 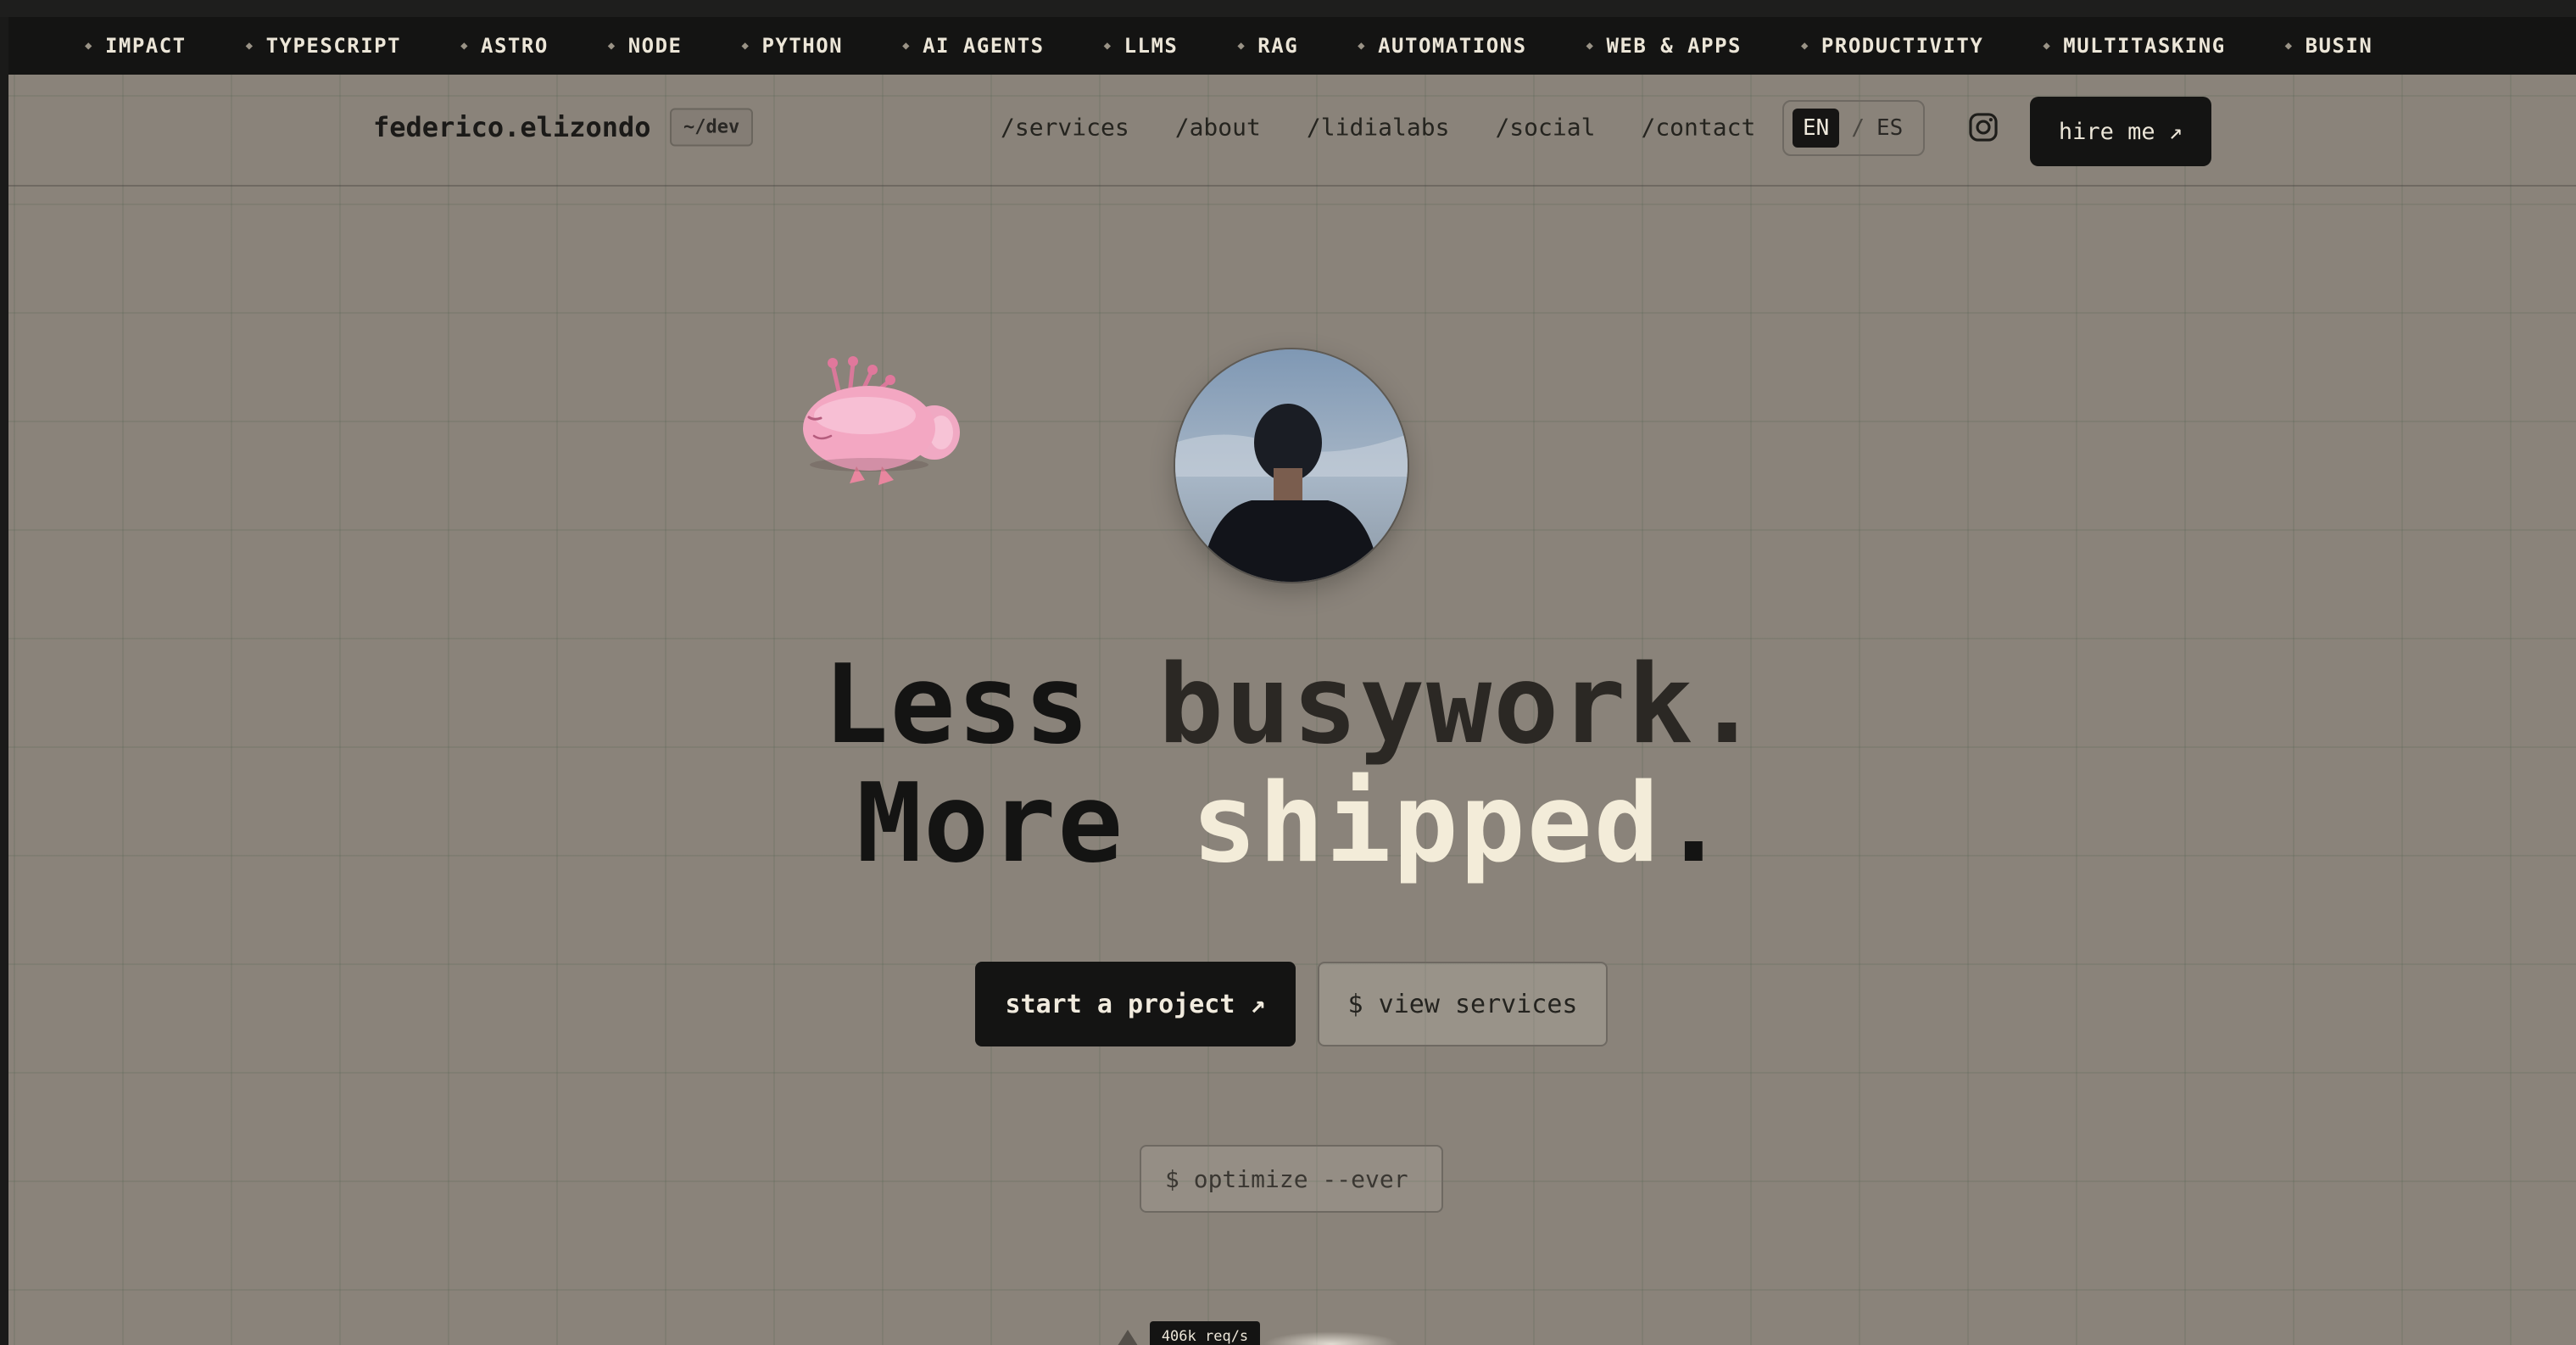 I want to click on profile-photo, so click(x=1291, y=465).